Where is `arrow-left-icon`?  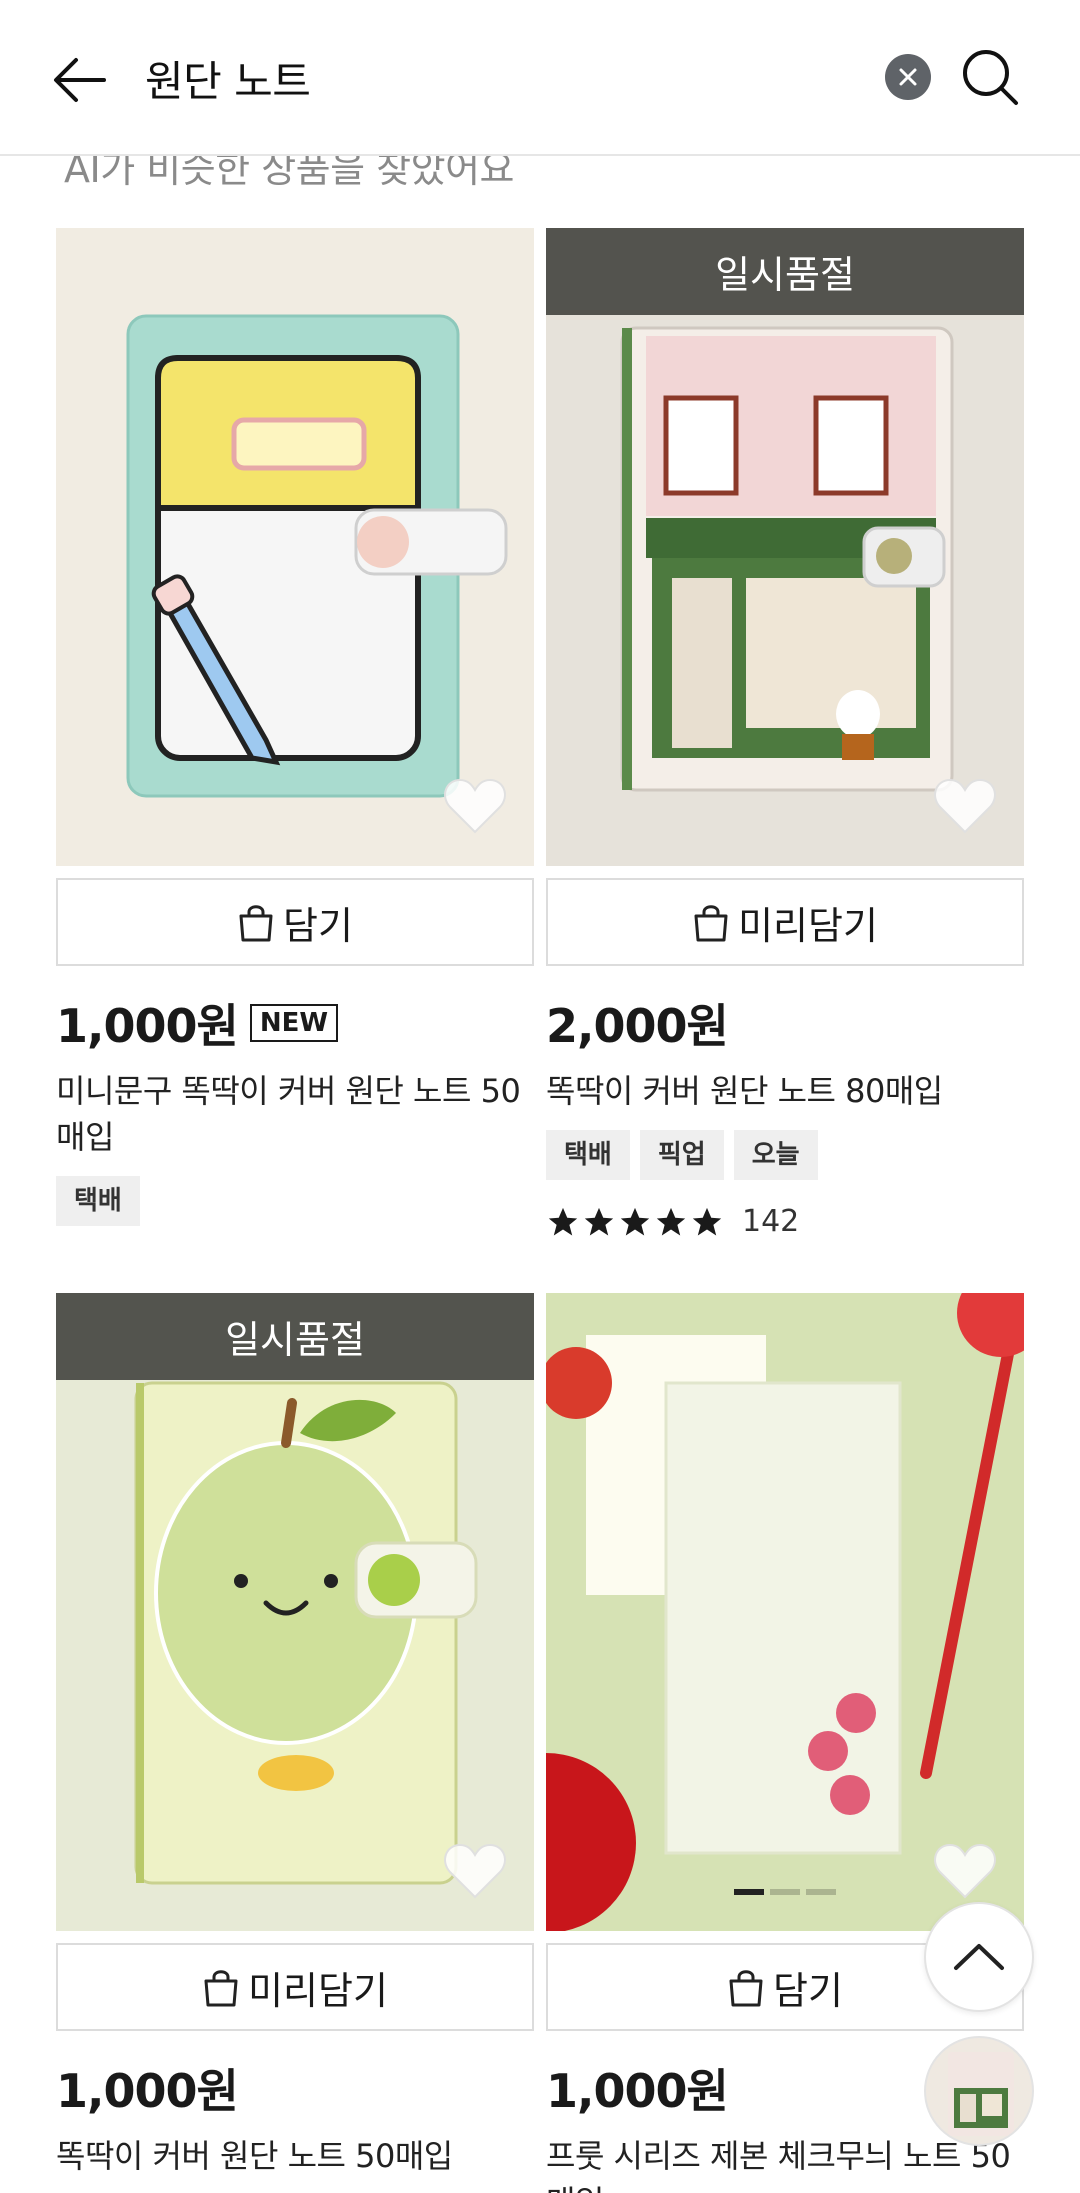 arrow-left-icon is located at coordinates (80, 80).